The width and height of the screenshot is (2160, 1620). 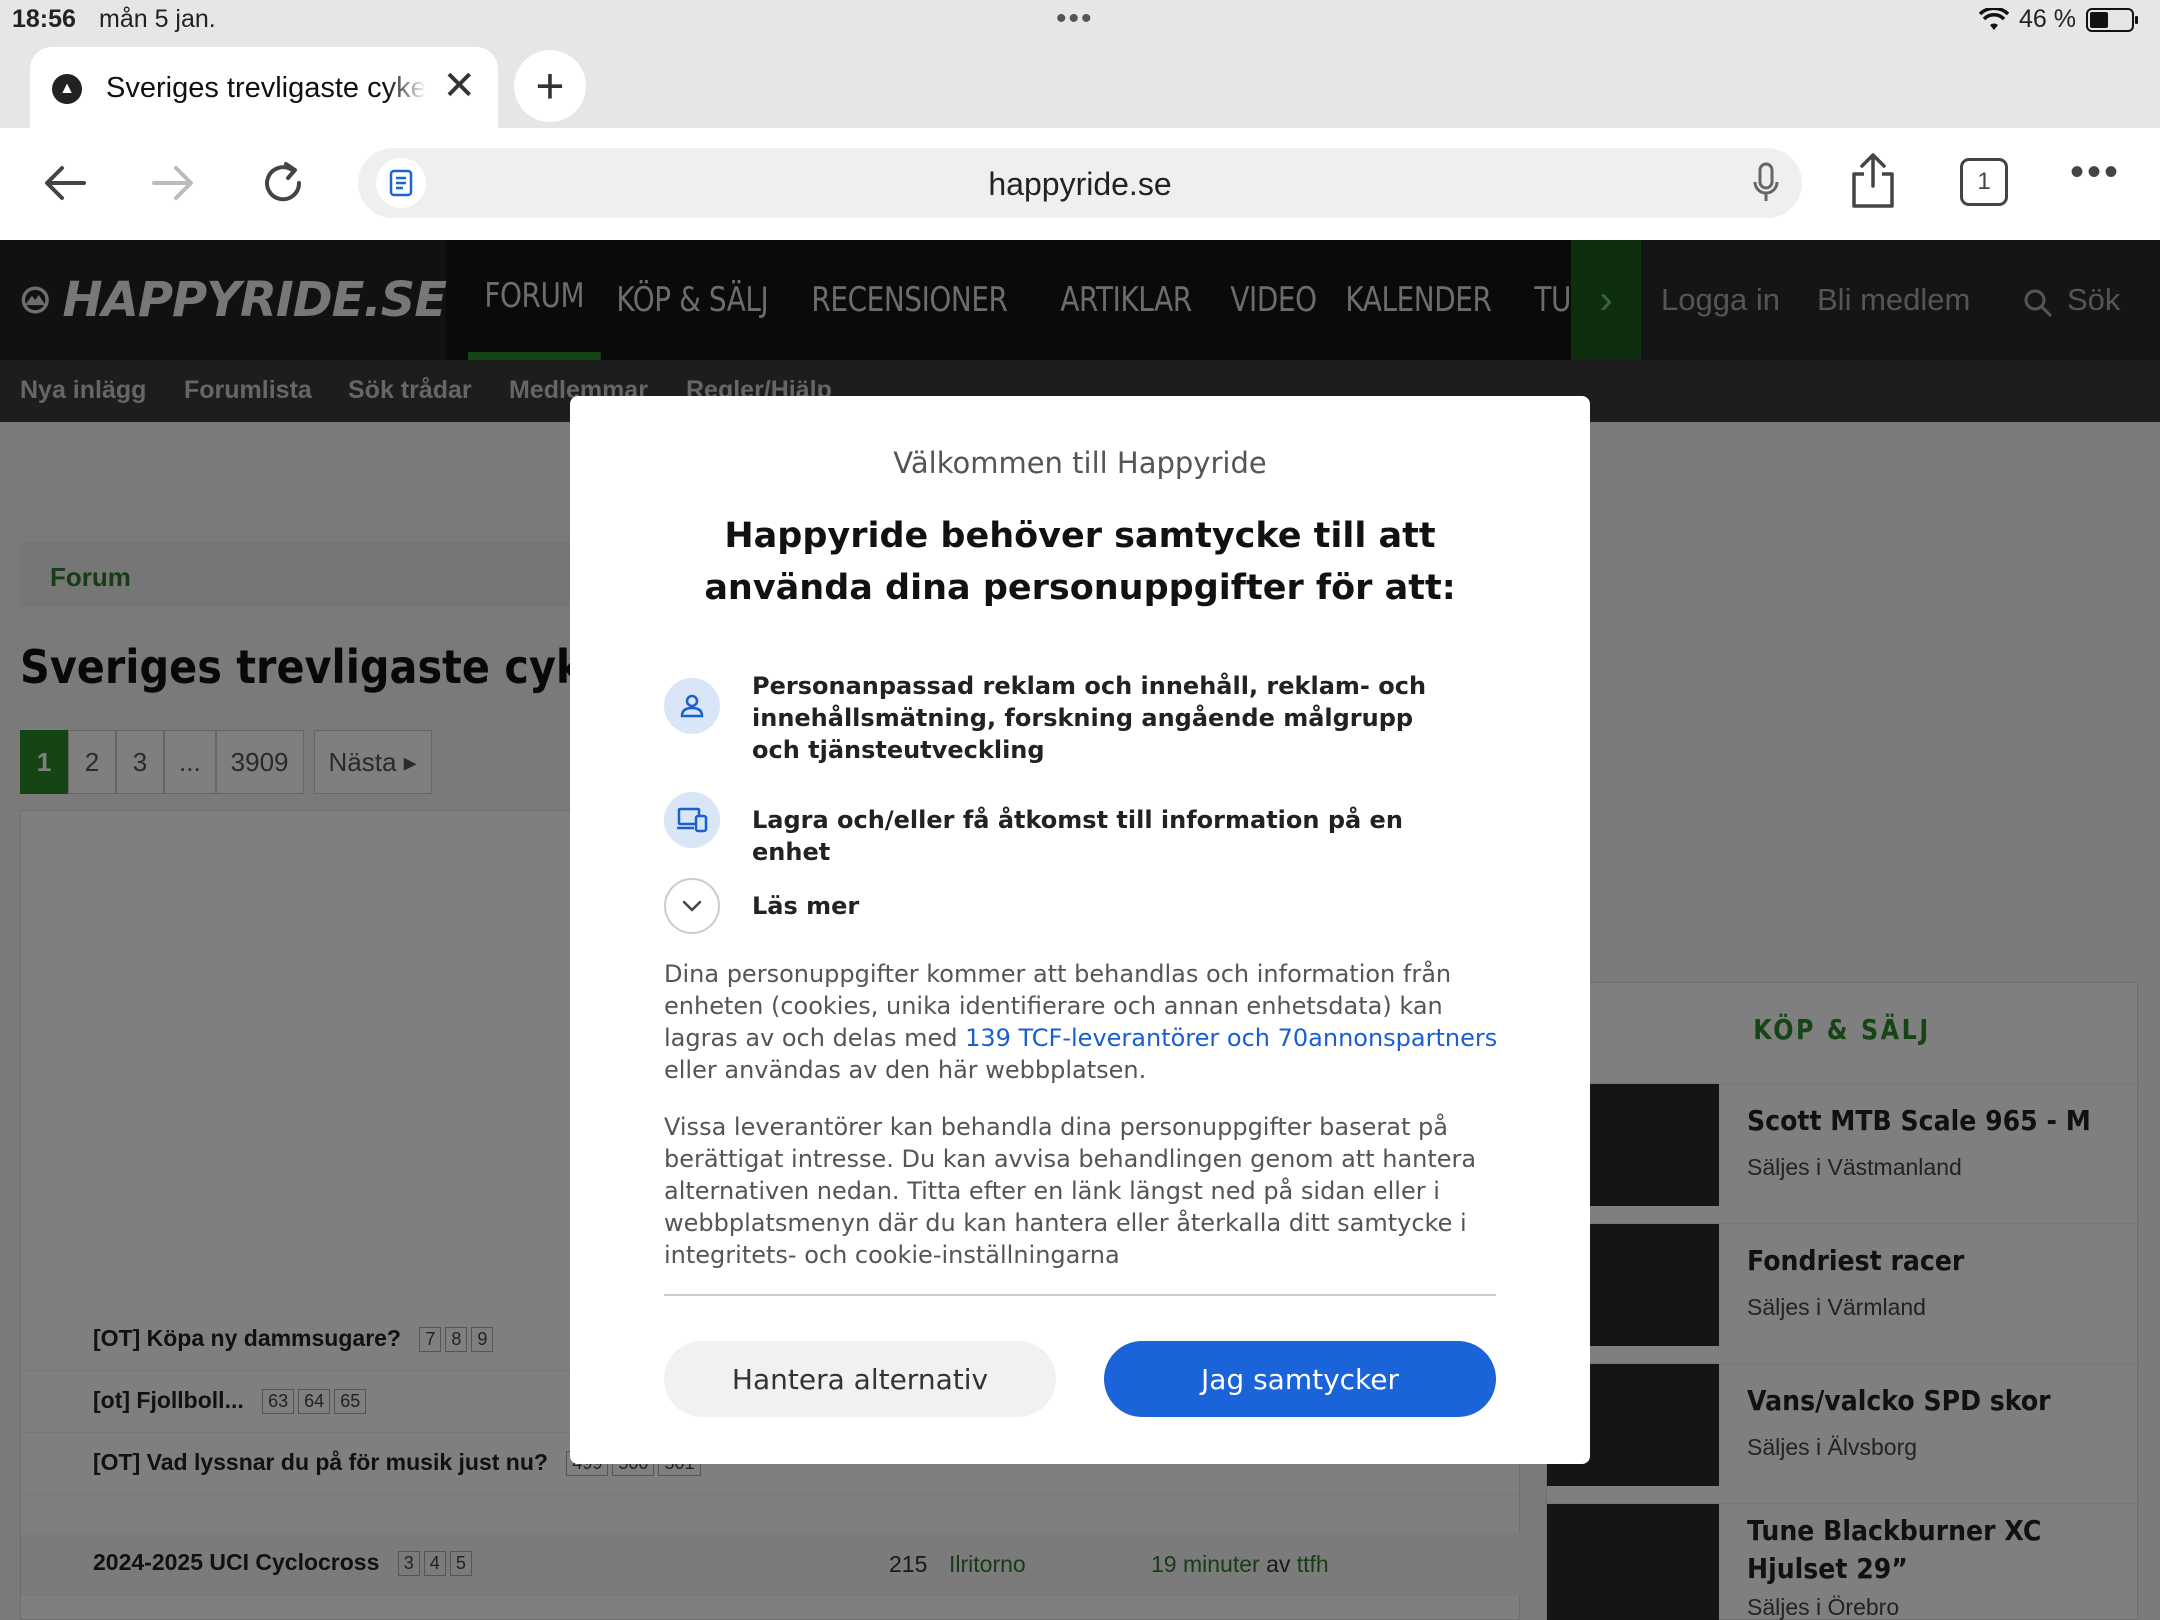 What do you see at coordinates (550, 86) in the screenshot?
I see `new-tab-button: +` at bounding box center [550, 86].